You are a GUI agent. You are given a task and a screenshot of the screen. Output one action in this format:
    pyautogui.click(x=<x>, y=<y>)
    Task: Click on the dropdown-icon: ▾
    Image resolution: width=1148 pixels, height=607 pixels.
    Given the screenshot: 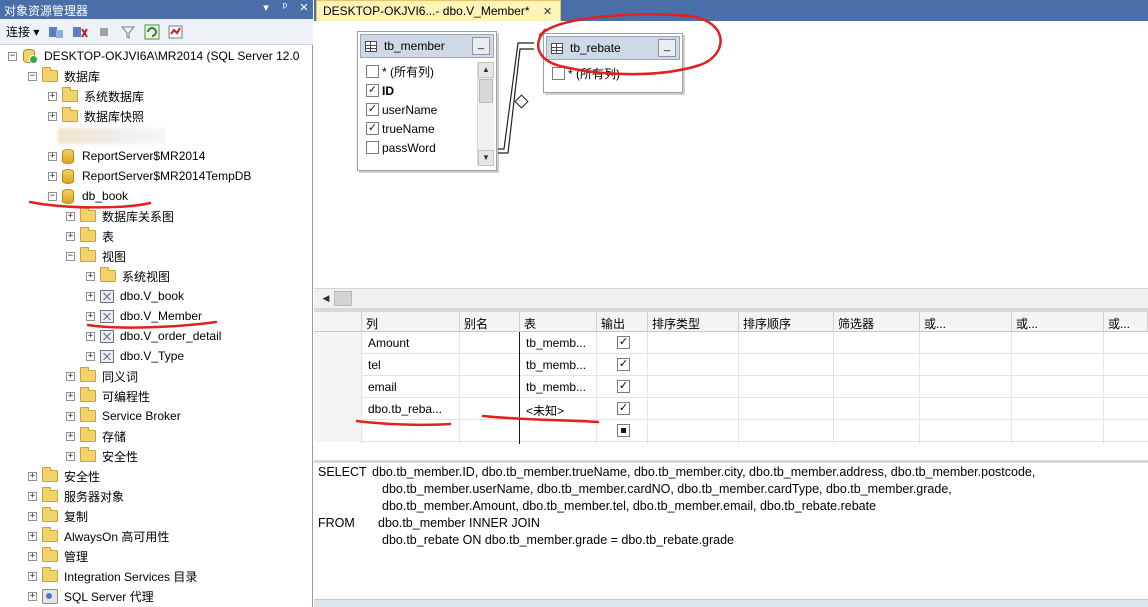 What is the action you would take?
    pyautogui.click(x=266, y=7)
    